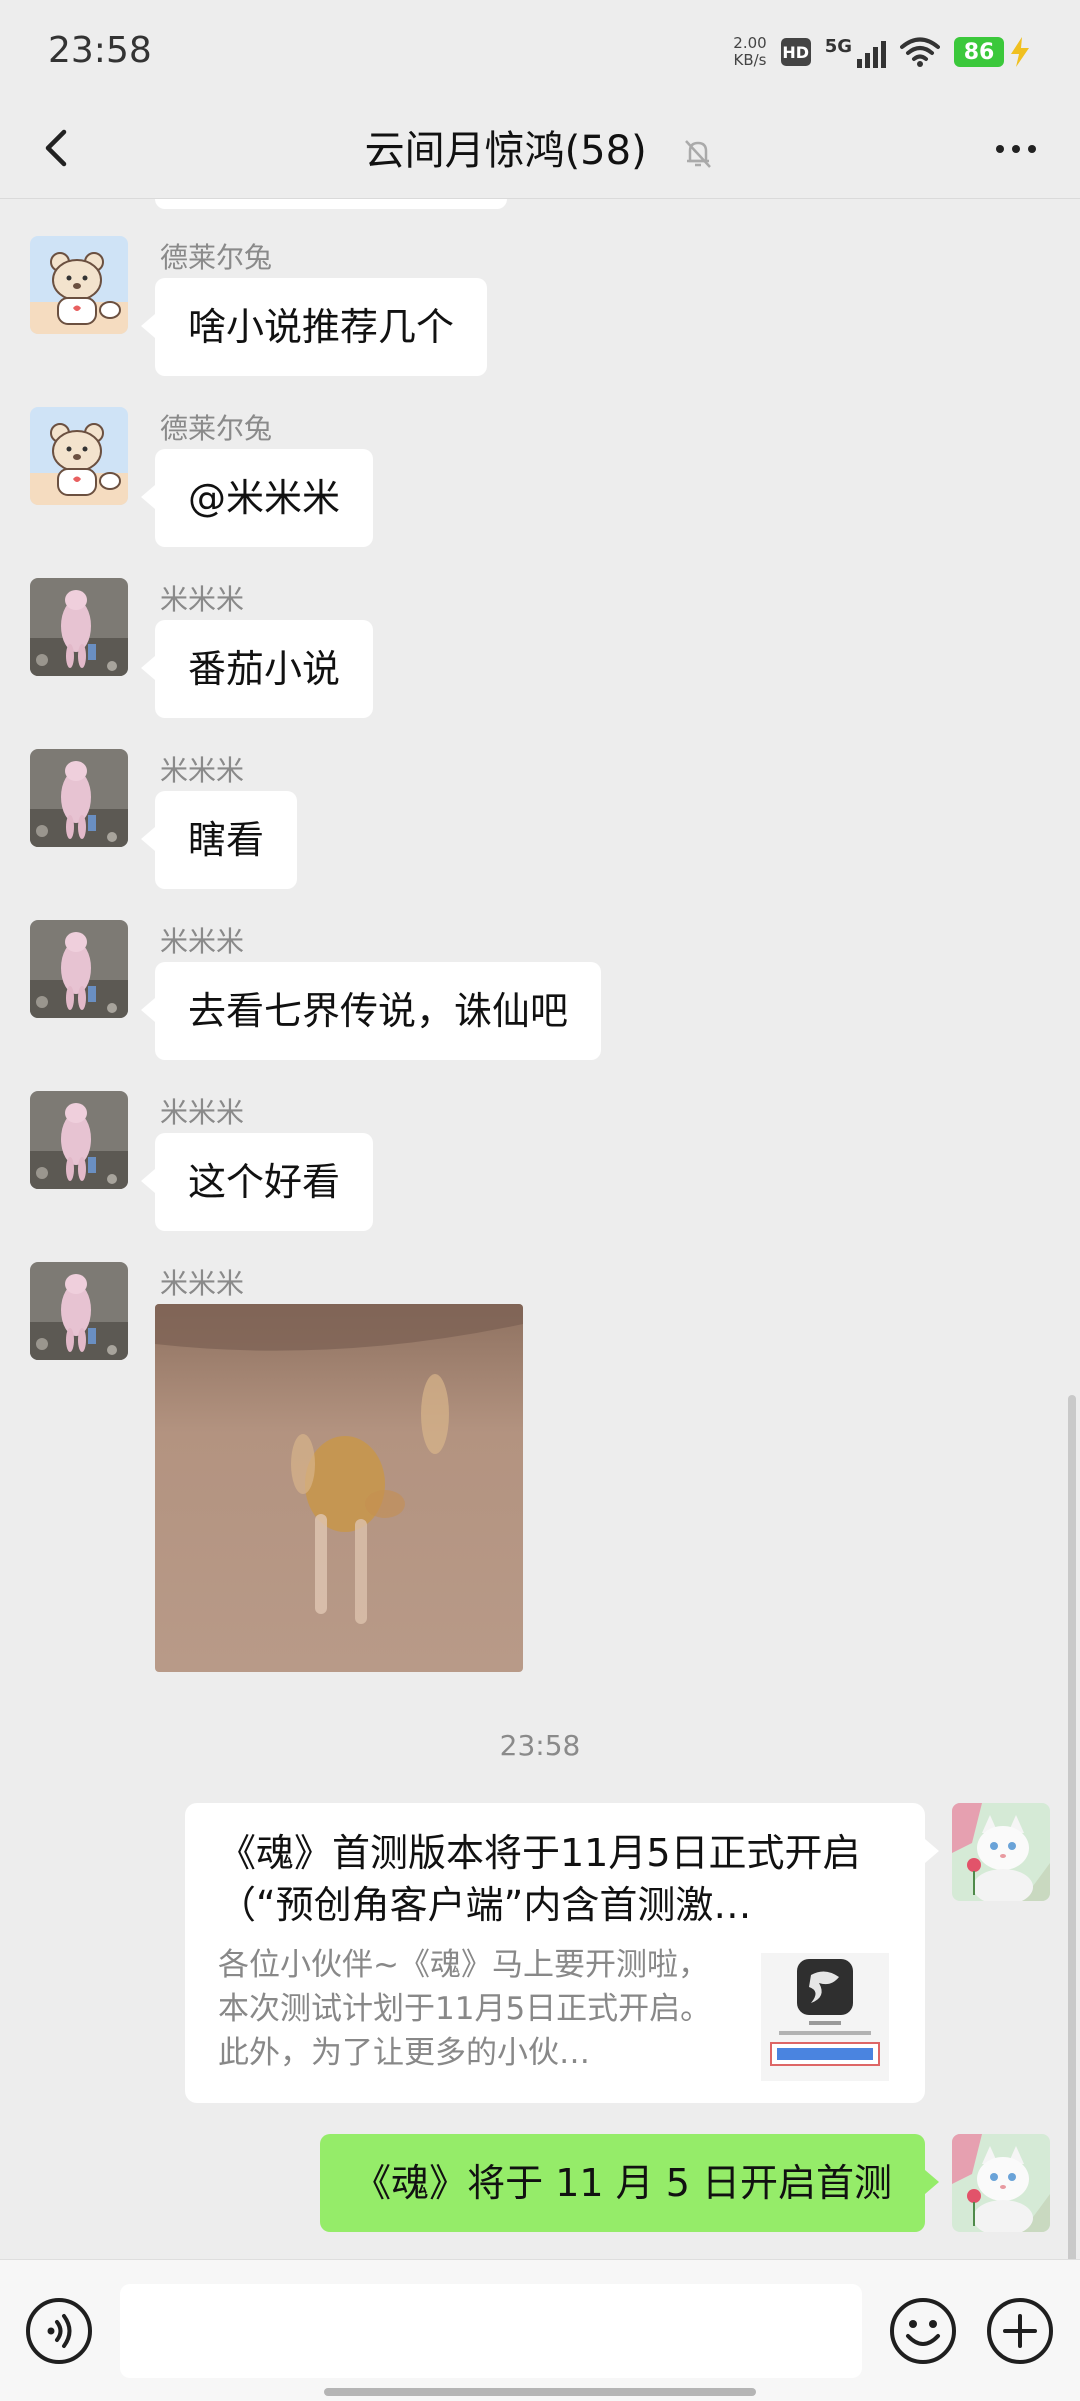 This screenshot has width=1080, height=2401. I want to click on battery-icon: 86, so click(993, 52).